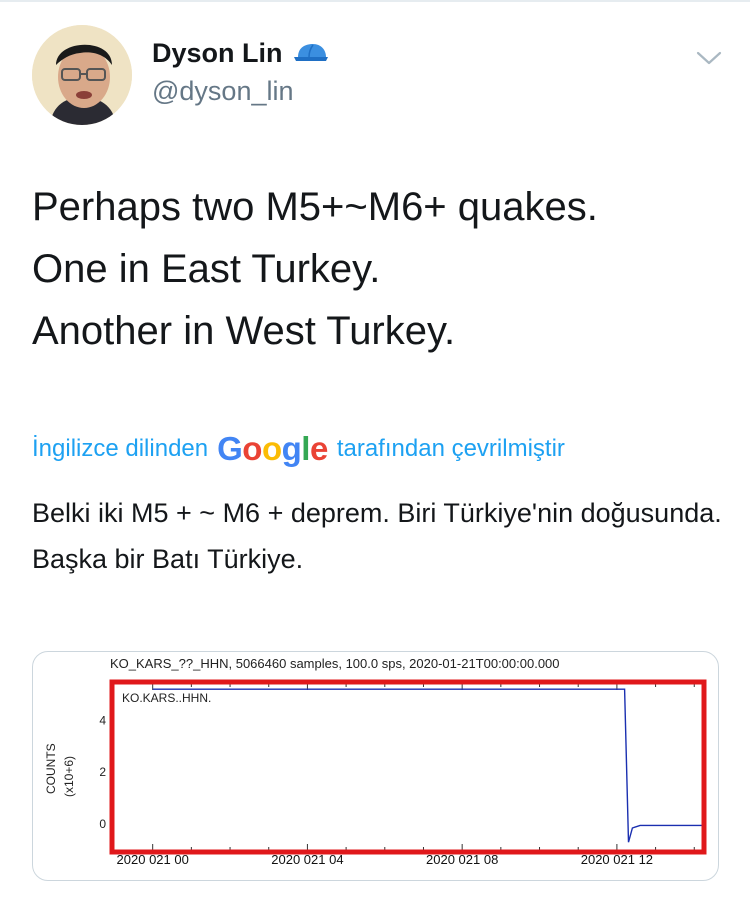  I want to click on y-tick-label: 2, so click(102, 772).